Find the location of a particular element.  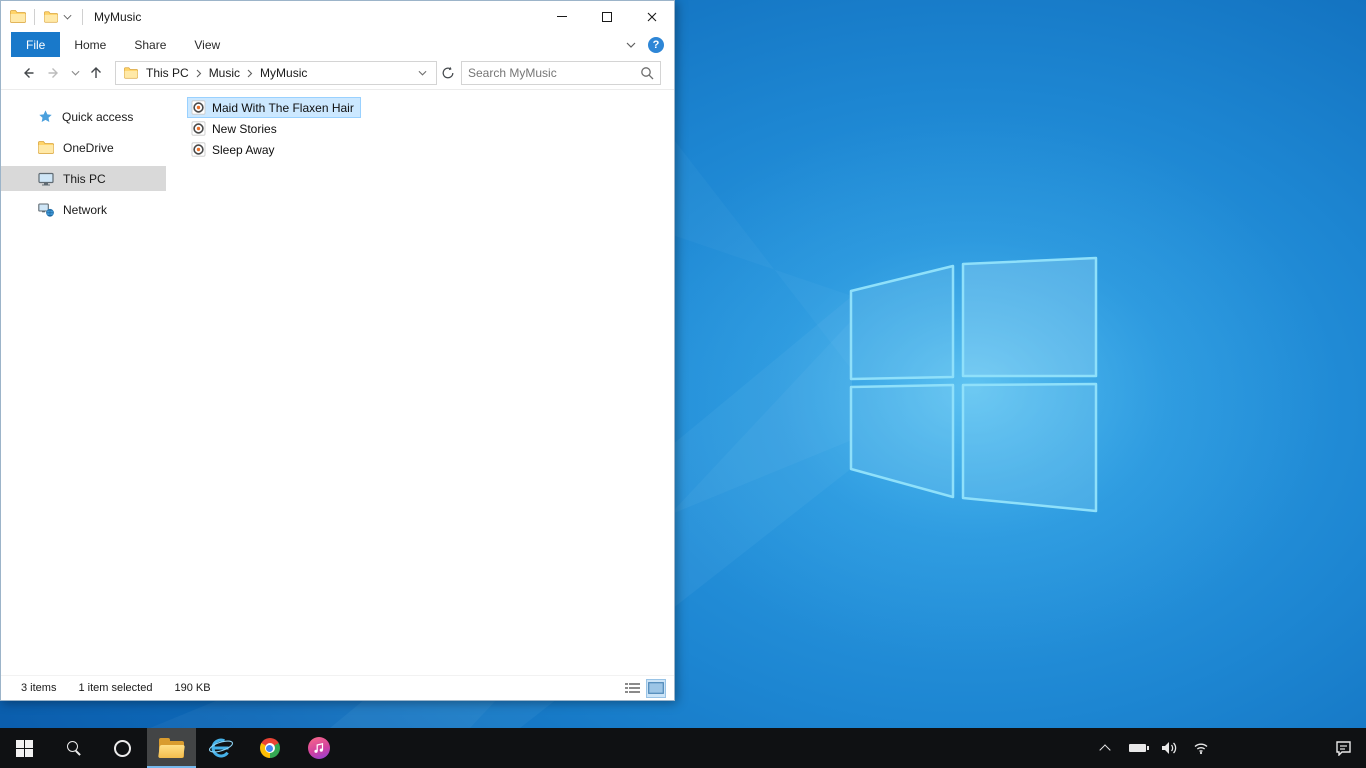

breadcrumb-this-pc: This PC is located at coordinates (167, 73).